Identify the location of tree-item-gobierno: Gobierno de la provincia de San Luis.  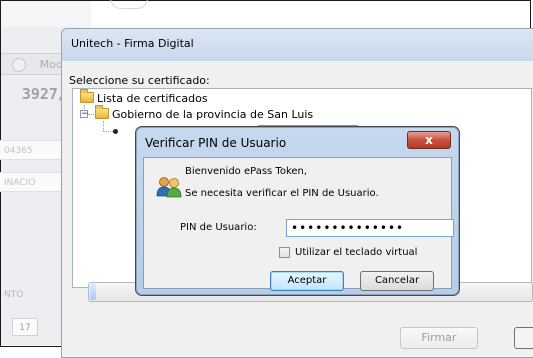
(204, 113).